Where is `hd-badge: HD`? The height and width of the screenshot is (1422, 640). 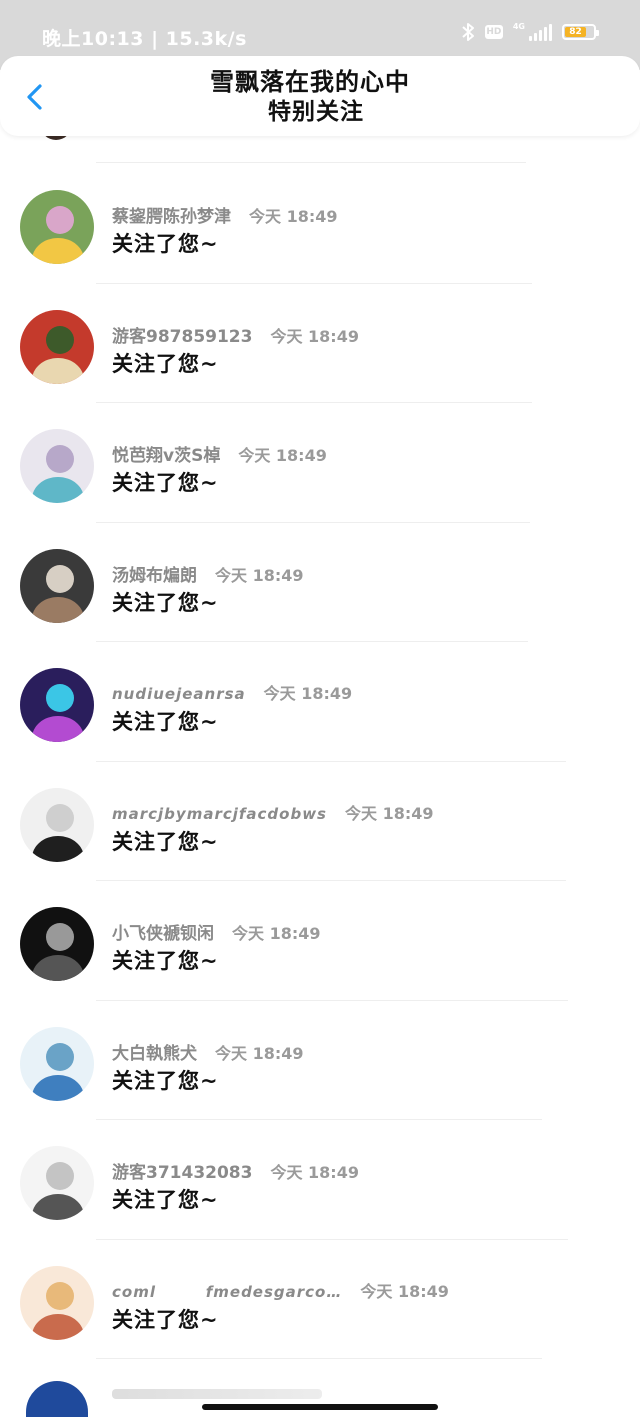 hd-badge: HD is located at coordinates (493, 32).